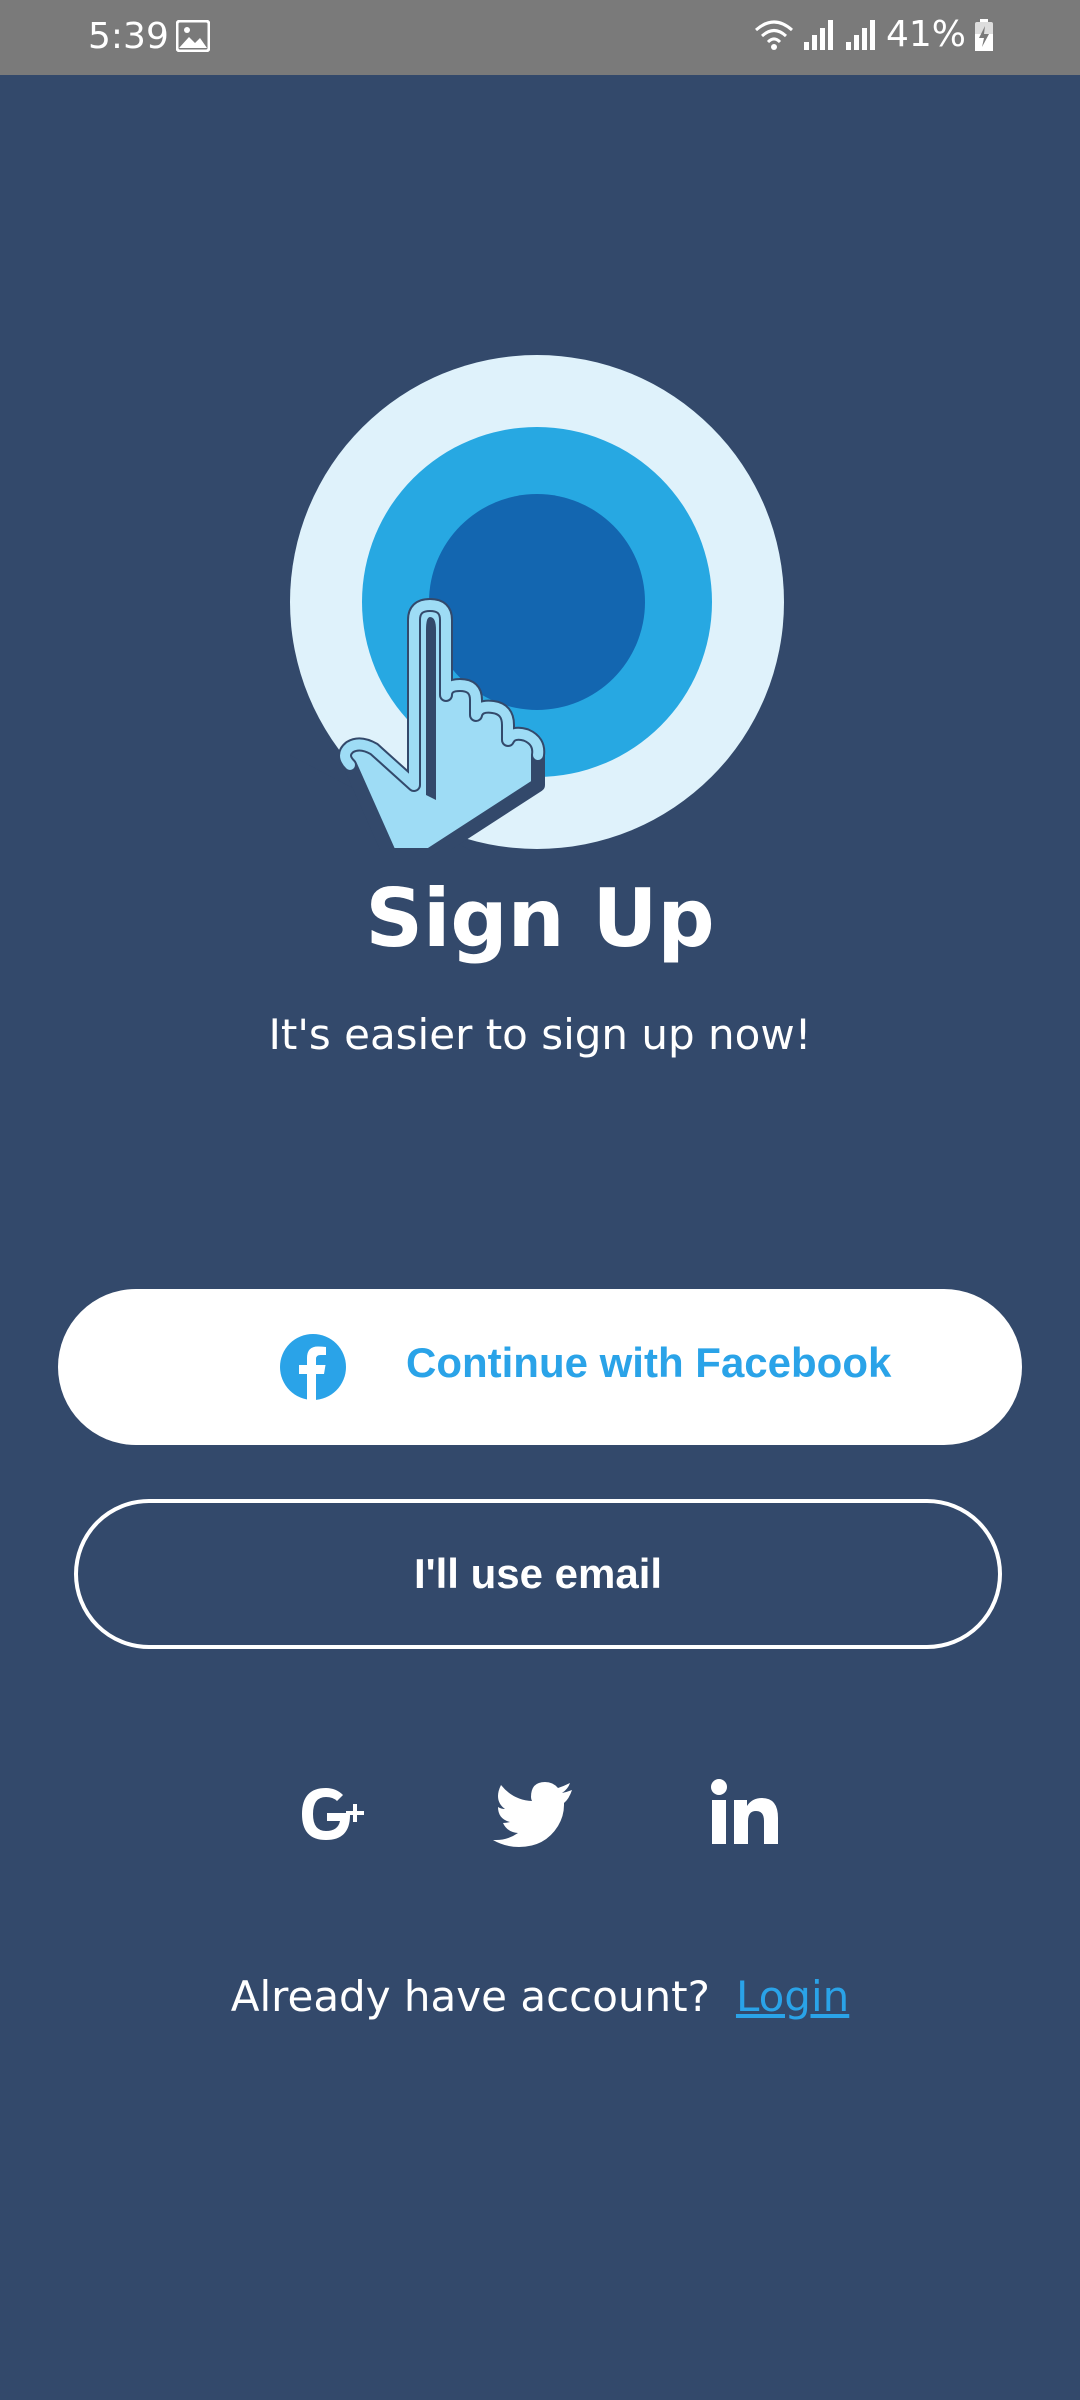 This screenshot has width=1080, height=2400. Describe the element at coordinates (540, 1034) in the screenshot. I see `page-subtitle: It's easier to sign up now!` at that location.